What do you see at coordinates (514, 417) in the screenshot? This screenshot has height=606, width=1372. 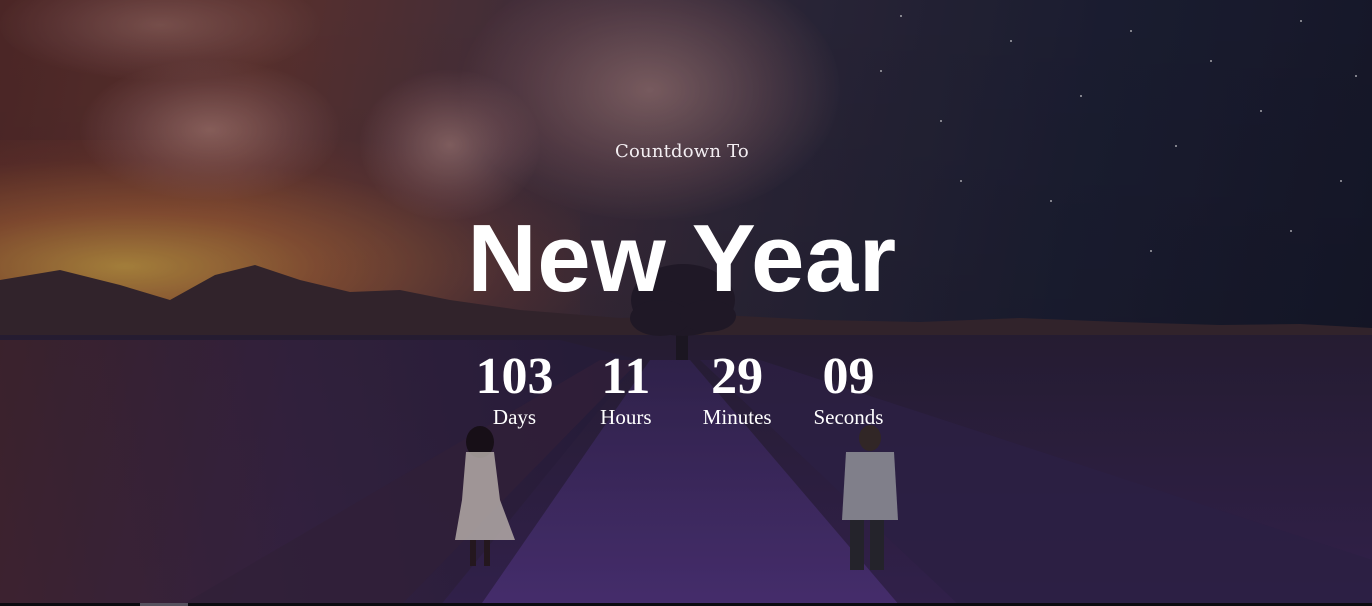 I see `days-label: Days` at bounding box center [514, 417].